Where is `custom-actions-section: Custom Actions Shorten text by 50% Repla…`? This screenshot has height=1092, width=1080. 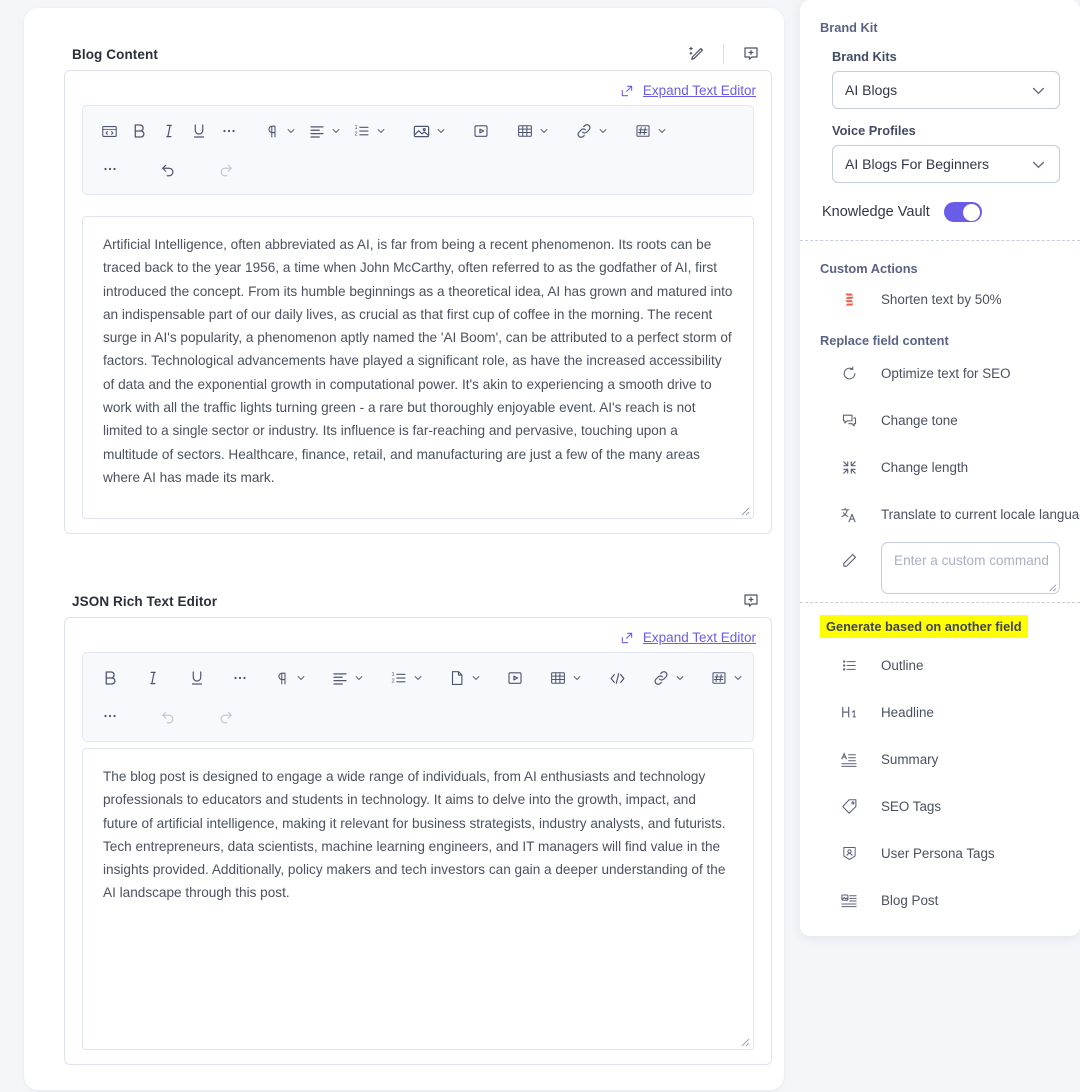
custom-actions-section: Custom Actions Shorten text by 50% Repla… is located at coordinates (940, 417).